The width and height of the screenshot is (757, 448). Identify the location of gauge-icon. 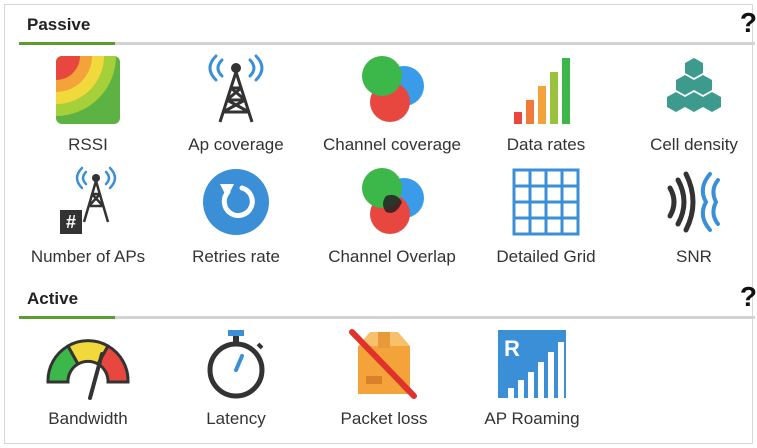
(88, 364).